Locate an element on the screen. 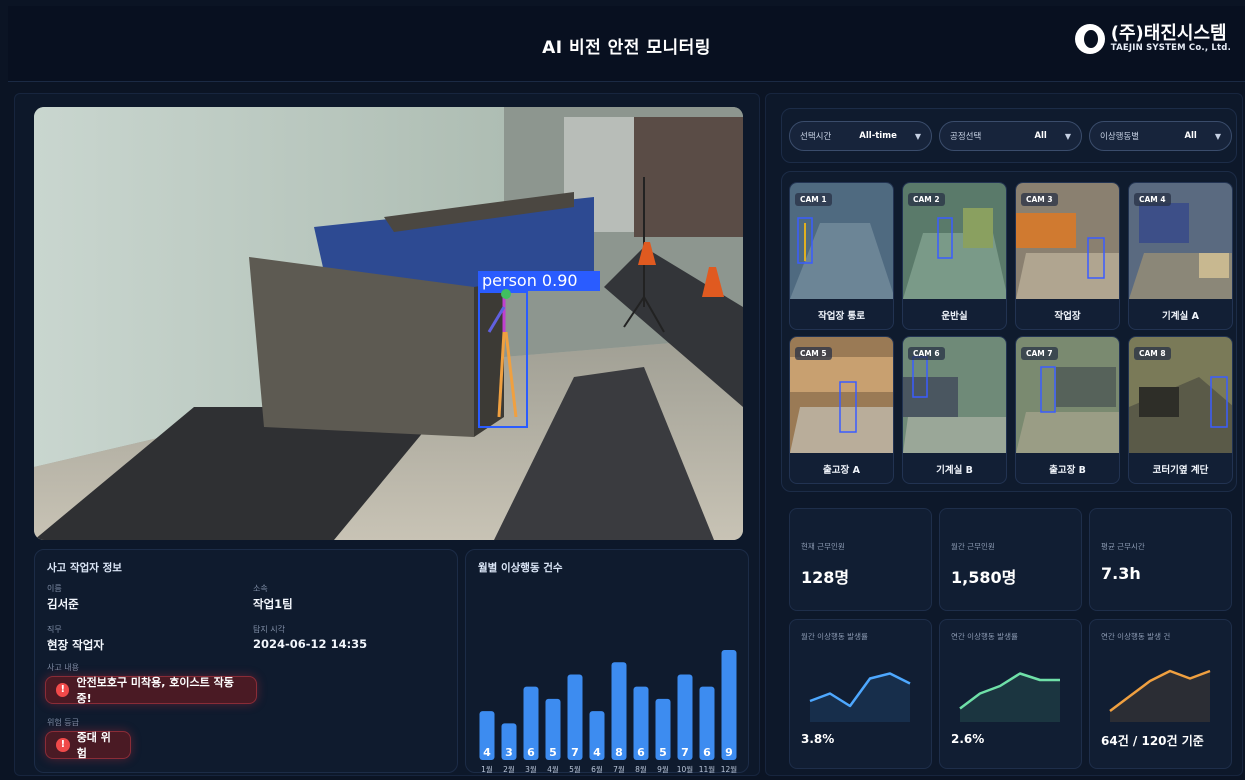 The height and width of the screenshot is (780, 1245). stat-card: 평균 근무시간 7.3h is located at coordinates (1160, 559).